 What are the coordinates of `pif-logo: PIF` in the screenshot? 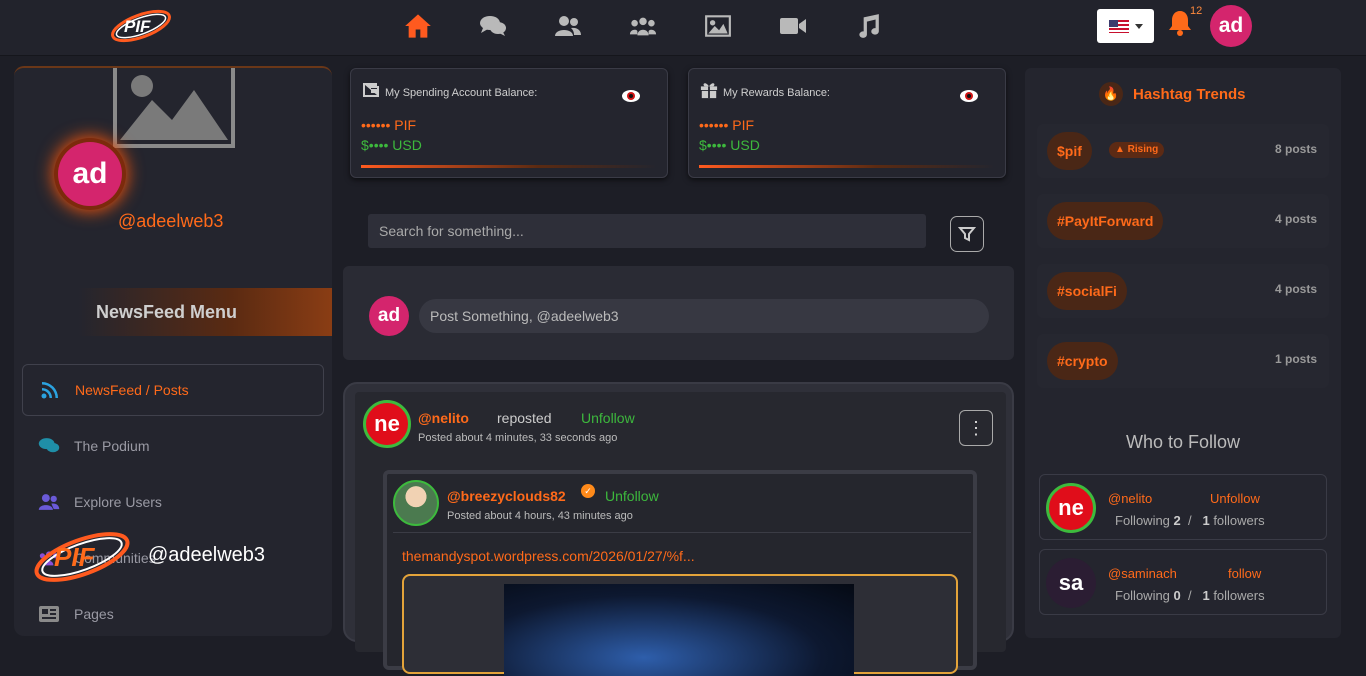 It's located at (141, 26).